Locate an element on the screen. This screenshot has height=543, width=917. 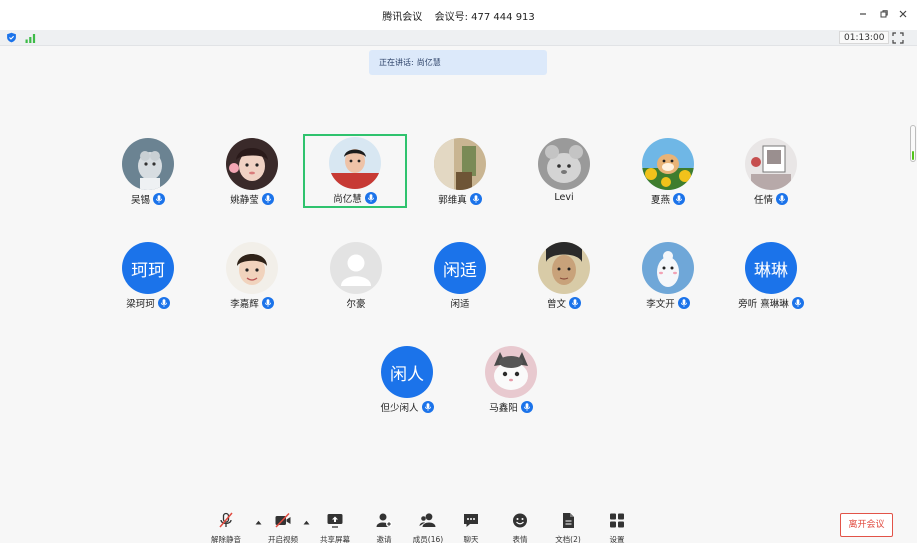
share-screen-button: 共享屏幕 is located at coordinates (335, 527).